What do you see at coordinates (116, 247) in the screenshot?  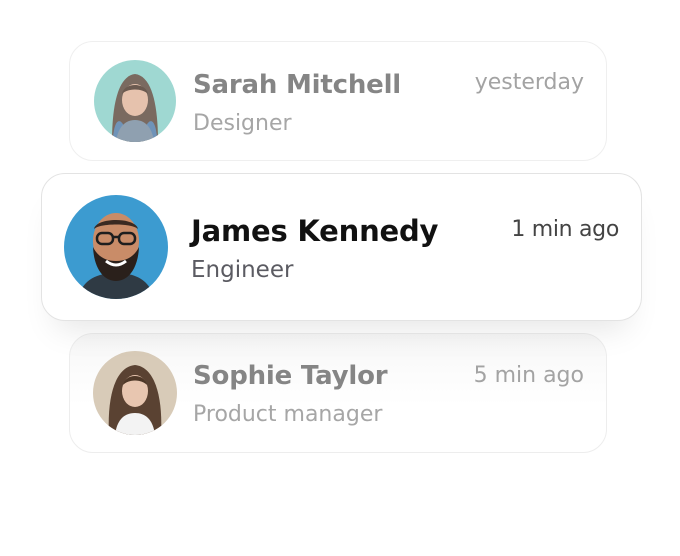 I see `avatar-james-kennedy` at bounding box center [116, 247].